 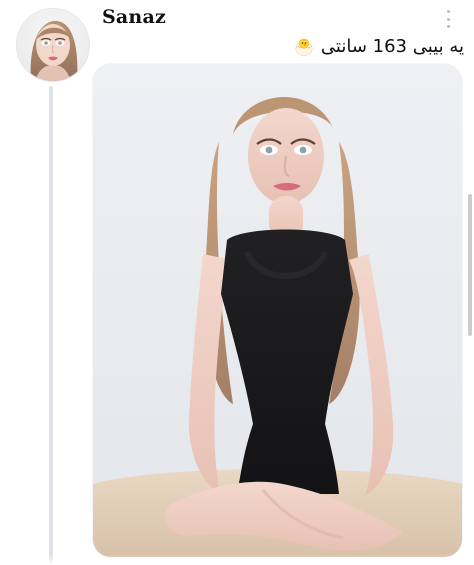 I want to click on more-vertical-icon, so click(x=448, y=19).